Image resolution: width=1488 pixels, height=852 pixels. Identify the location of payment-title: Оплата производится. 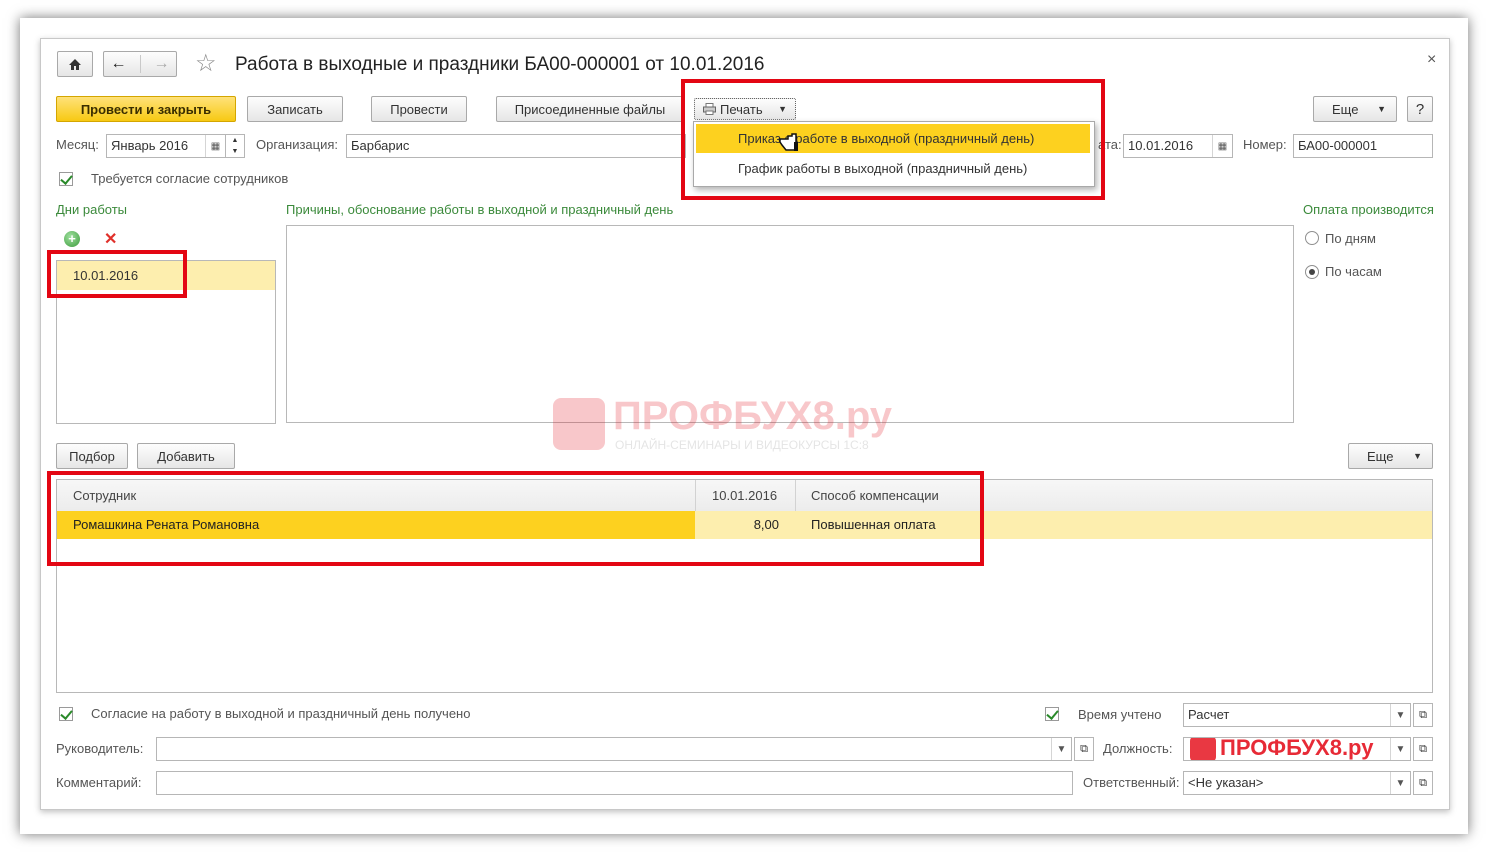
(1368, 209).